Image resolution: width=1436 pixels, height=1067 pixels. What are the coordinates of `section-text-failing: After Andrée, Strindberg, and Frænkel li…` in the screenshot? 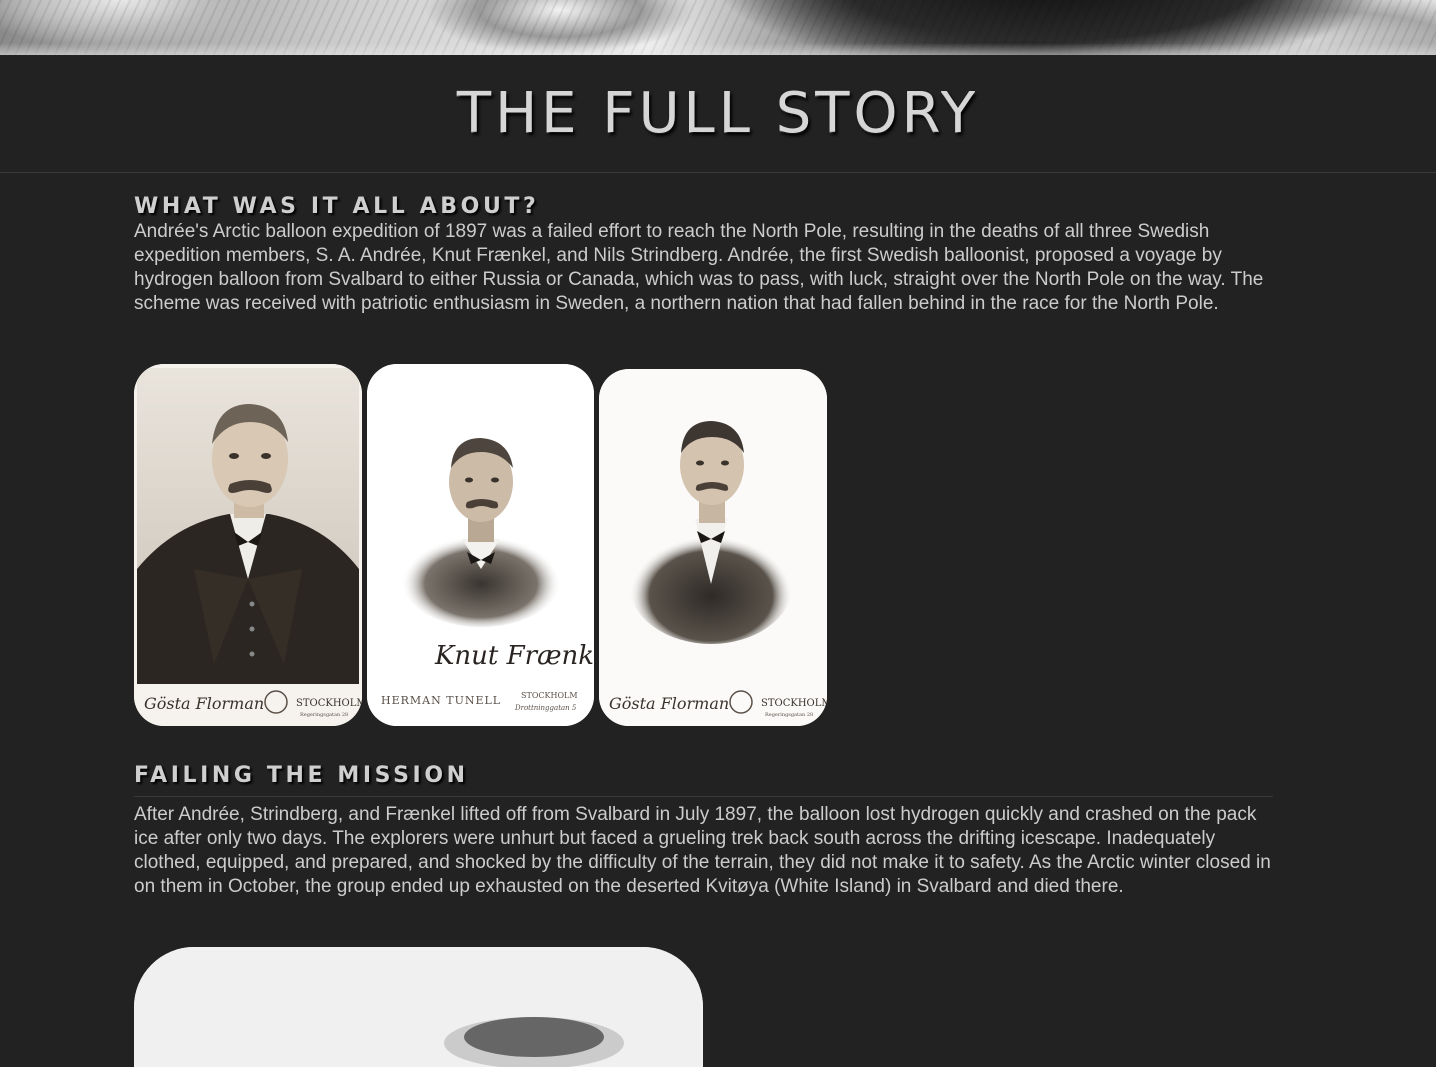 It's located at (702, 850).